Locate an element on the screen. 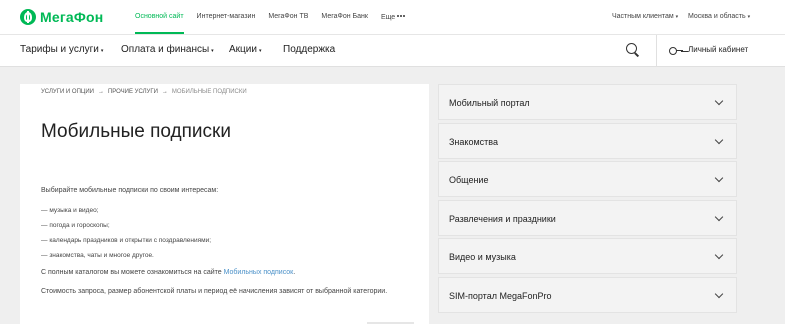 The image size is (785, 324). megafon-logo: МегаФон is located at coordinates (61, 17).